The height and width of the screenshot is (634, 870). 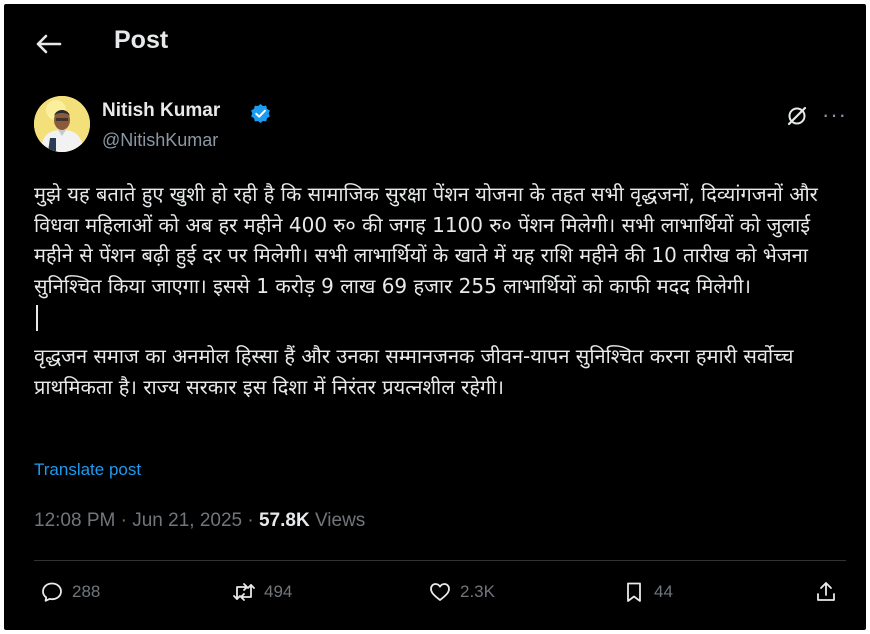 I want to click on share-button, so click(x=826, y=592).